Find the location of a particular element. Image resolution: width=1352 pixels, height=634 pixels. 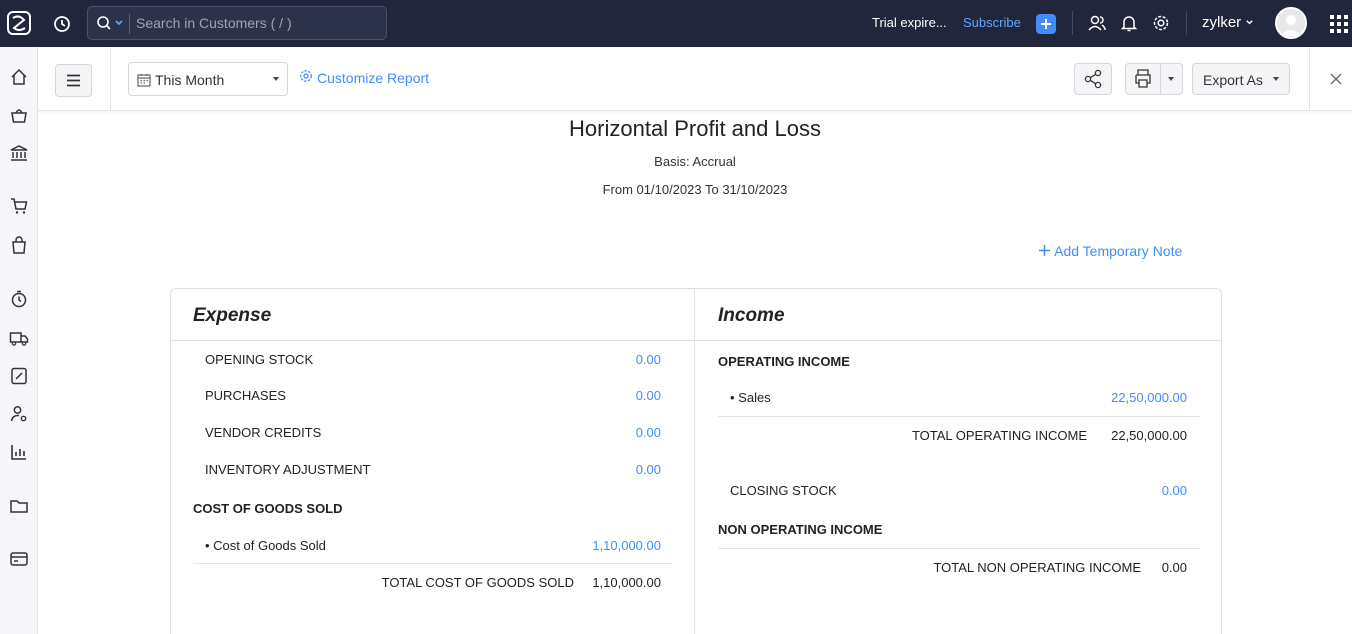

print-divider is located at coordinates (1160, 79).